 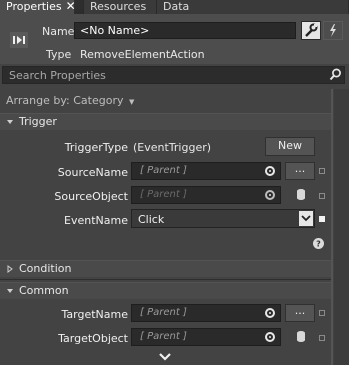 I want to click on source-name-label: SourceName, so click(x=92, y=172).